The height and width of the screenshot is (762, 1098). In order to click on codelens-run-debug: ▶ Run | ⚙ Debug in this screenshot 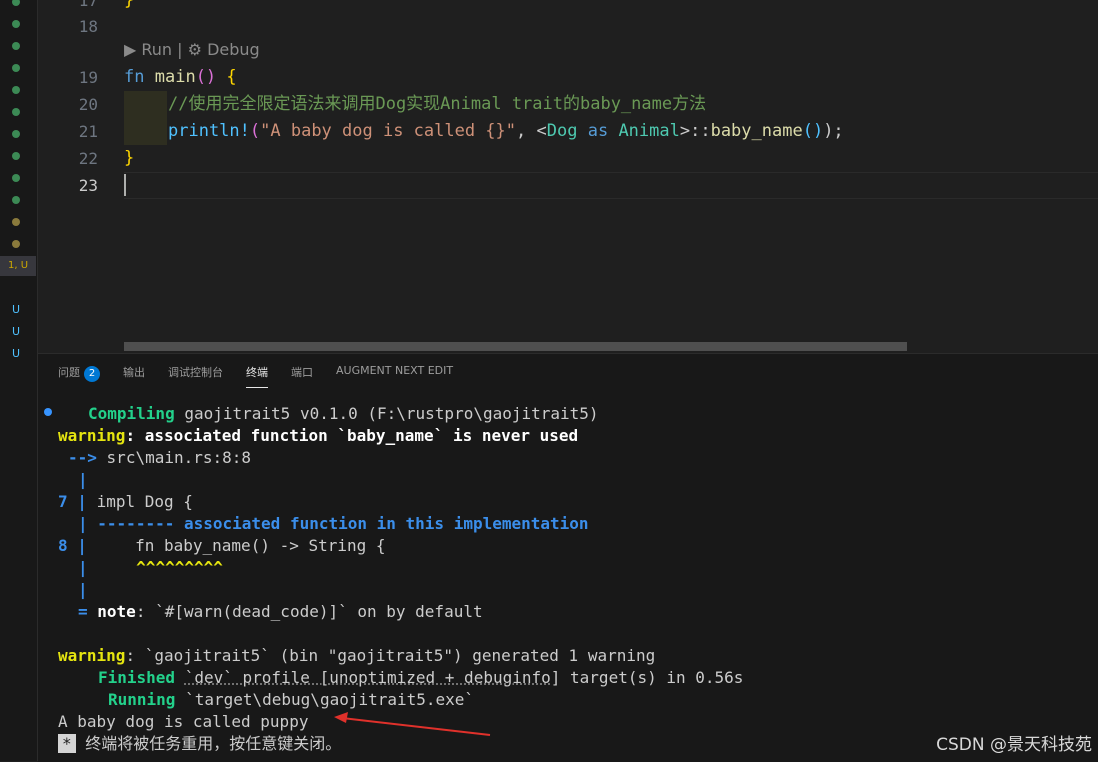, I will do `click(192, 49)`.